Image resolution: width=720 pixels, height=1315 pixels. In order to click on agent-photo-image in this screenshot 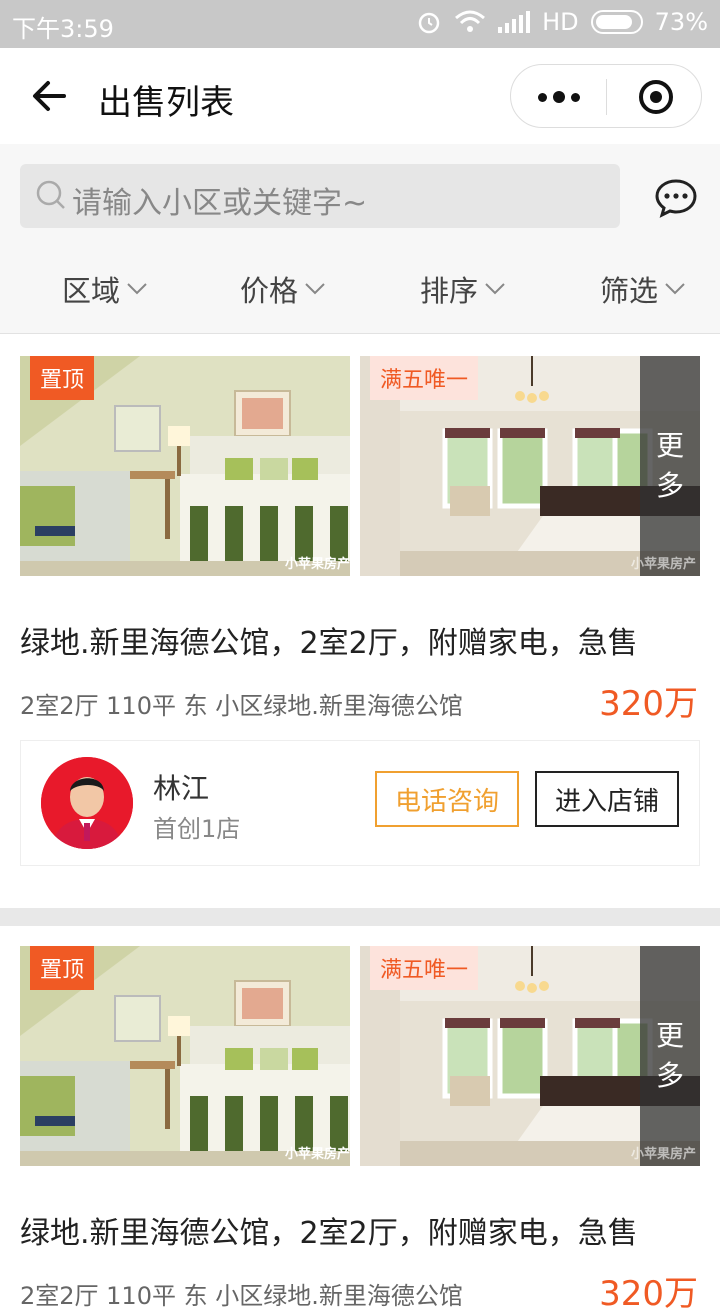, I will do `click(87, 803)`.